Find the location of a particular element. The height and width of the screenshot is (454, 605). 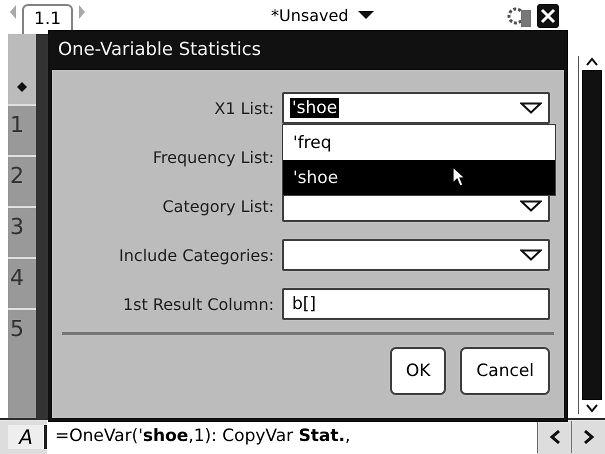

field-label: Category List: is located at coordinates (217, 206).